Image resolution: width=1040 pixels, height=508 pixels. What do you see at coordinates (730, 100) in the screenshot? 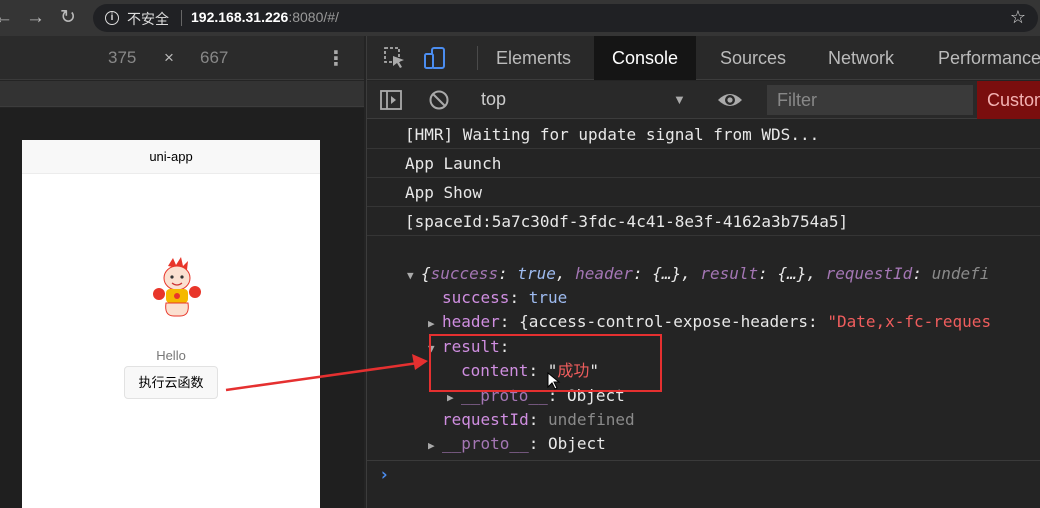
I see `eye-icon` at bounding box center [730, 100].